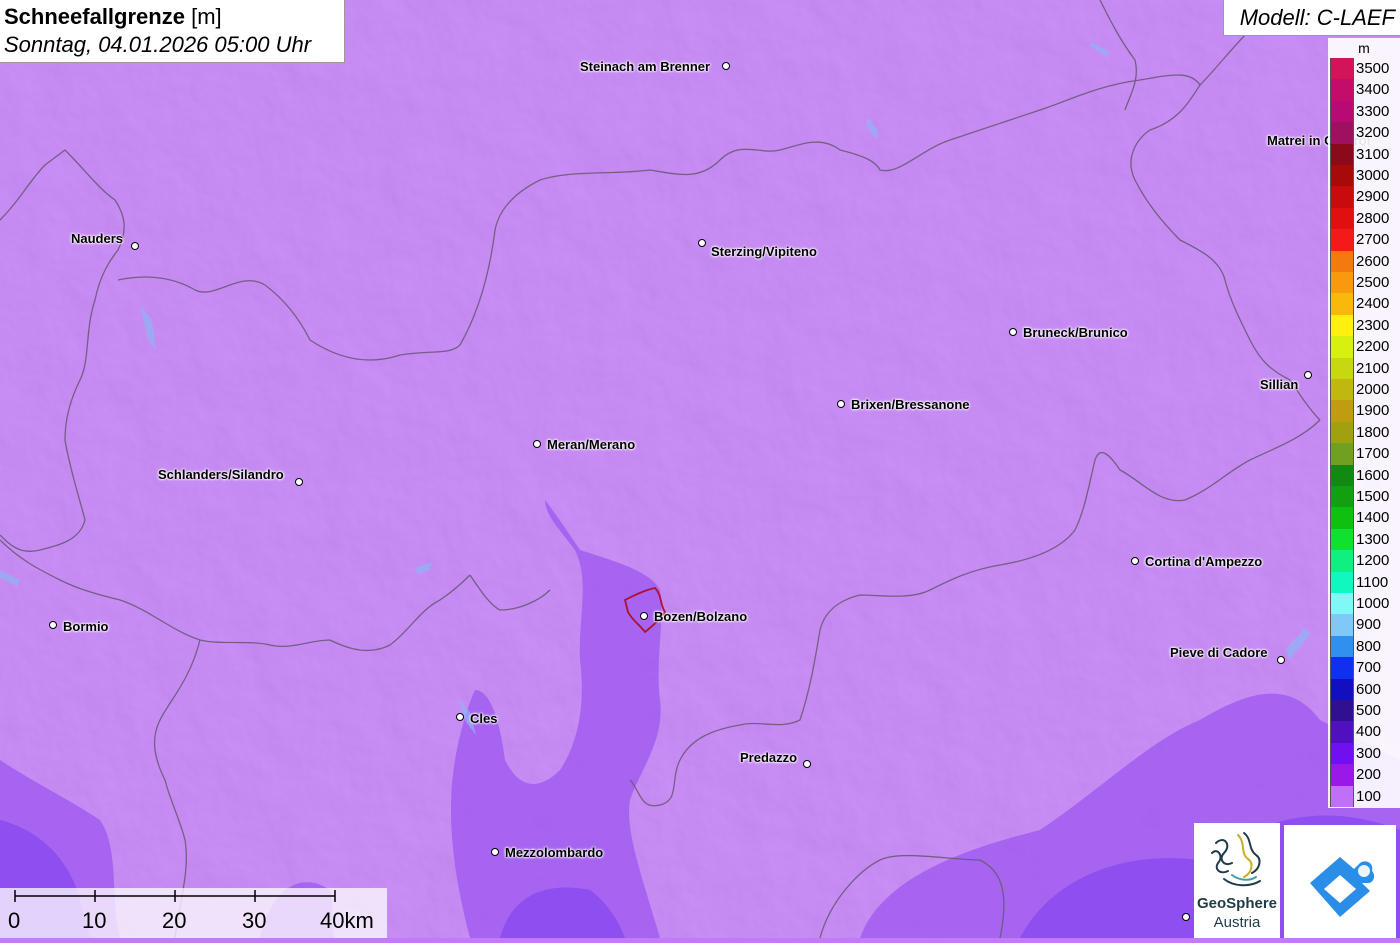 This screenshot has height=943, width=1400. Describe the element at coordinates (1373, 240) in the screenshot. I see `legend-label: 2700` at that location.